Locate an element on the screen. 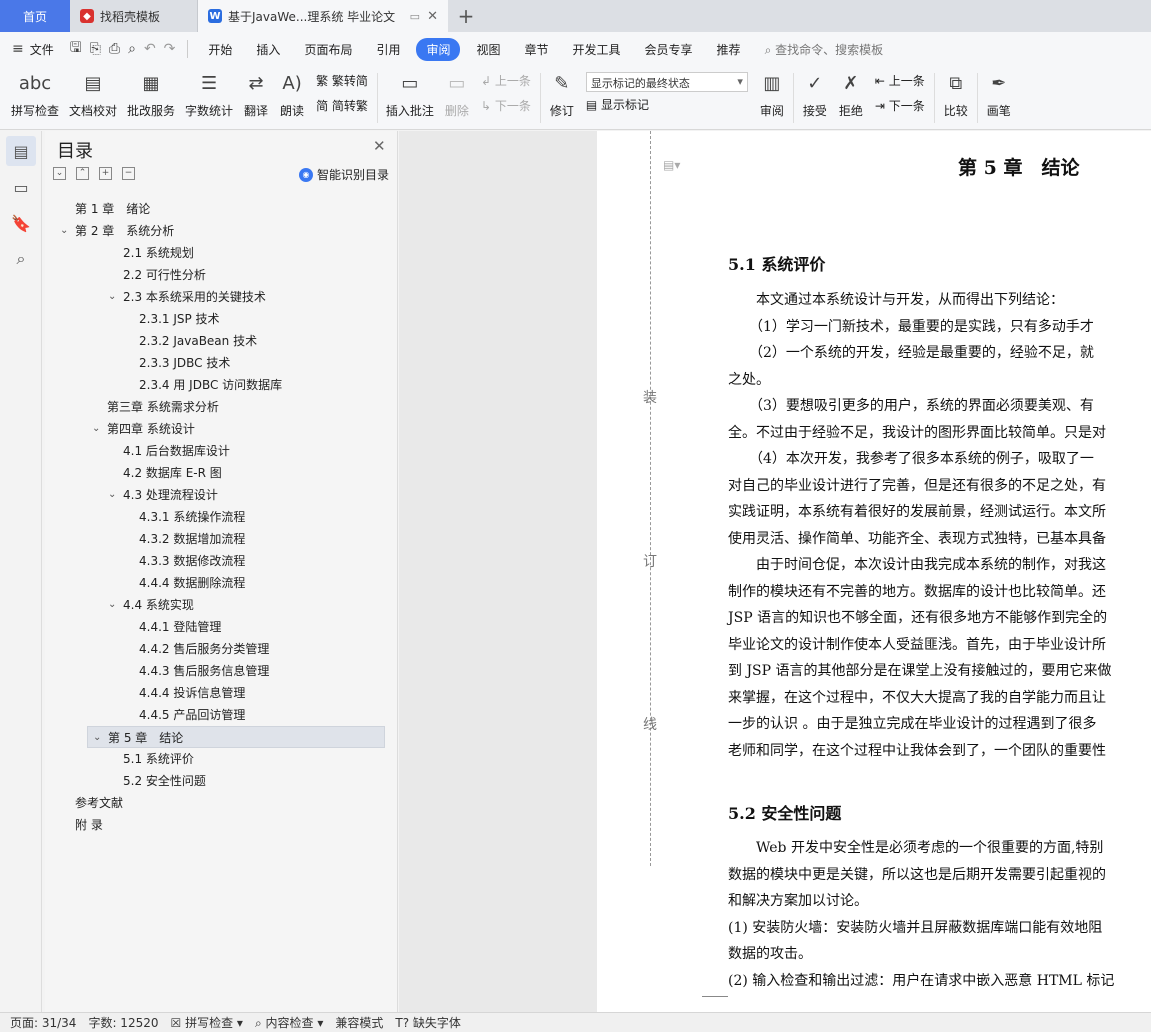 Image resolution: width=1151 pixels, height=1032 pixels. toc-item: 4.4.4 数据删除流程 is located at coordinates (221, 583).